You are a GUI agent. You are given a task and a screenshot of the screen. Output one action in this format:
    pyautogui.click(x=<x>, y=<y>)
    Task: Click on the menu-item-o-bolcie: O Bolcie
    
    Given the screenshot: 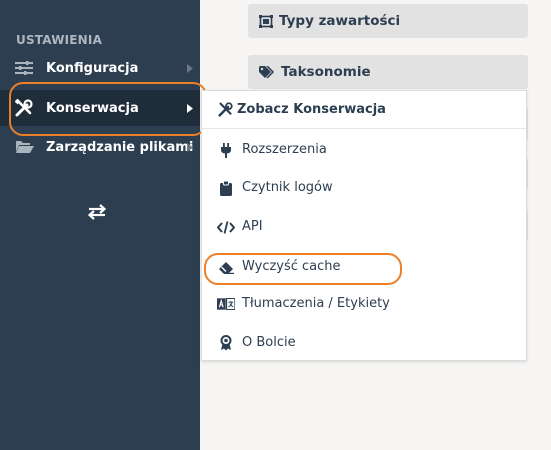 What is the action you would take?
    pyautogui.click(x=364, y=343)
    